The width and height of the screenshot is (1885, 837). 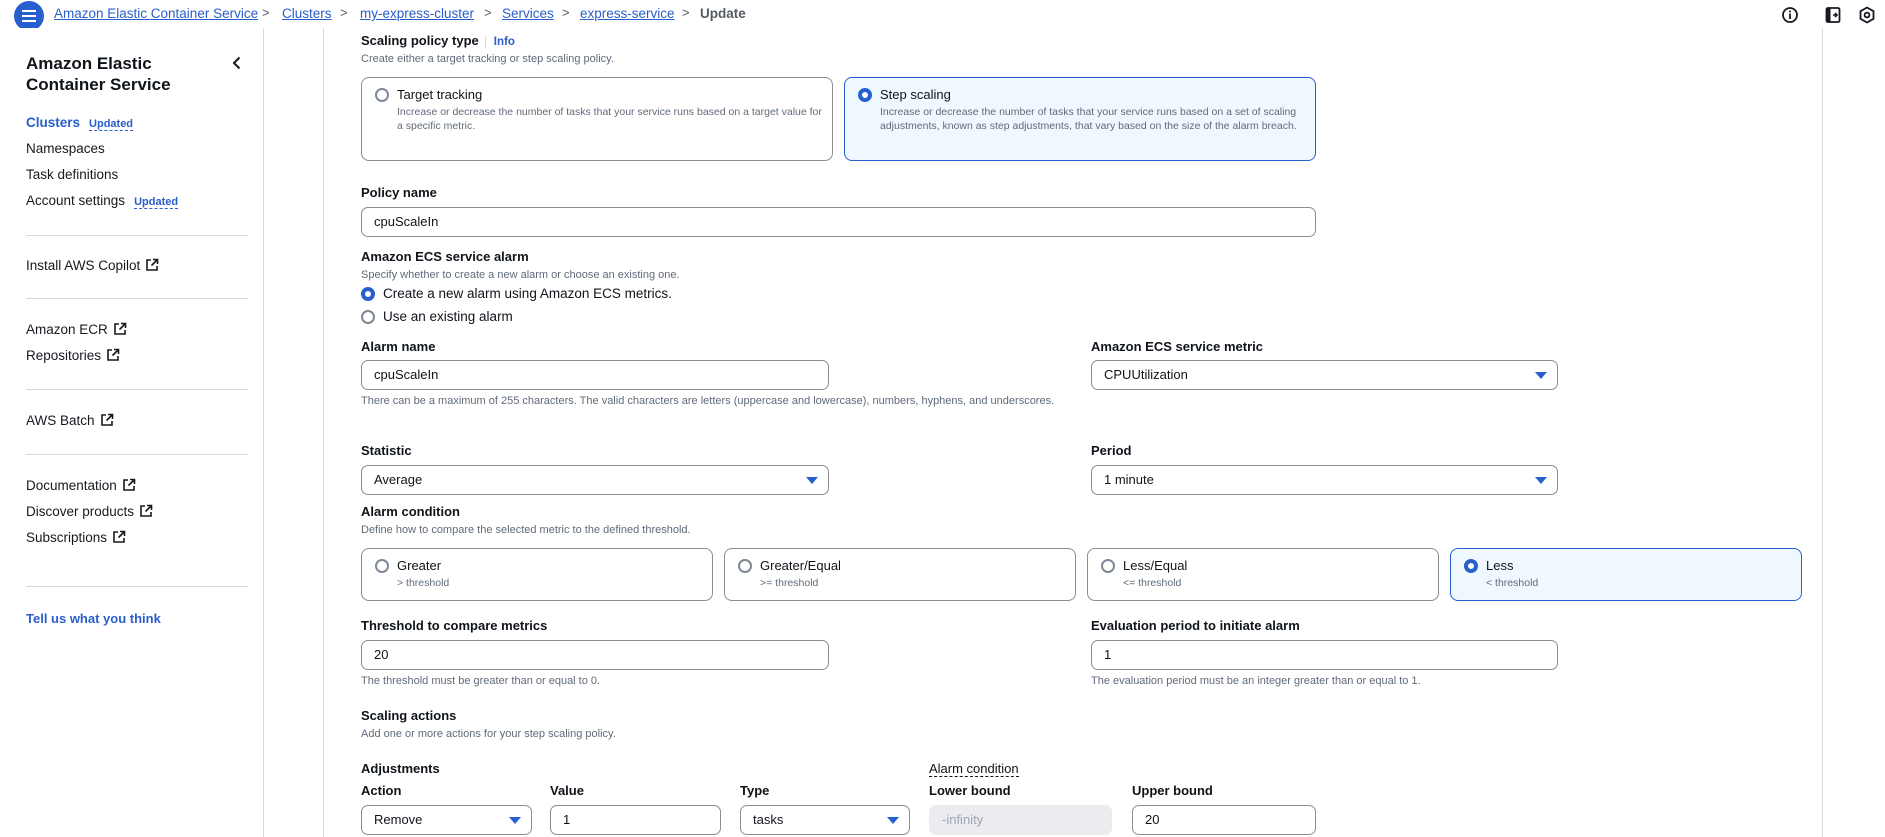 What do you see at coordinates (237, 63) in the screenshot?
I see `chevron-left-icon` at bounding box center [237, 63].